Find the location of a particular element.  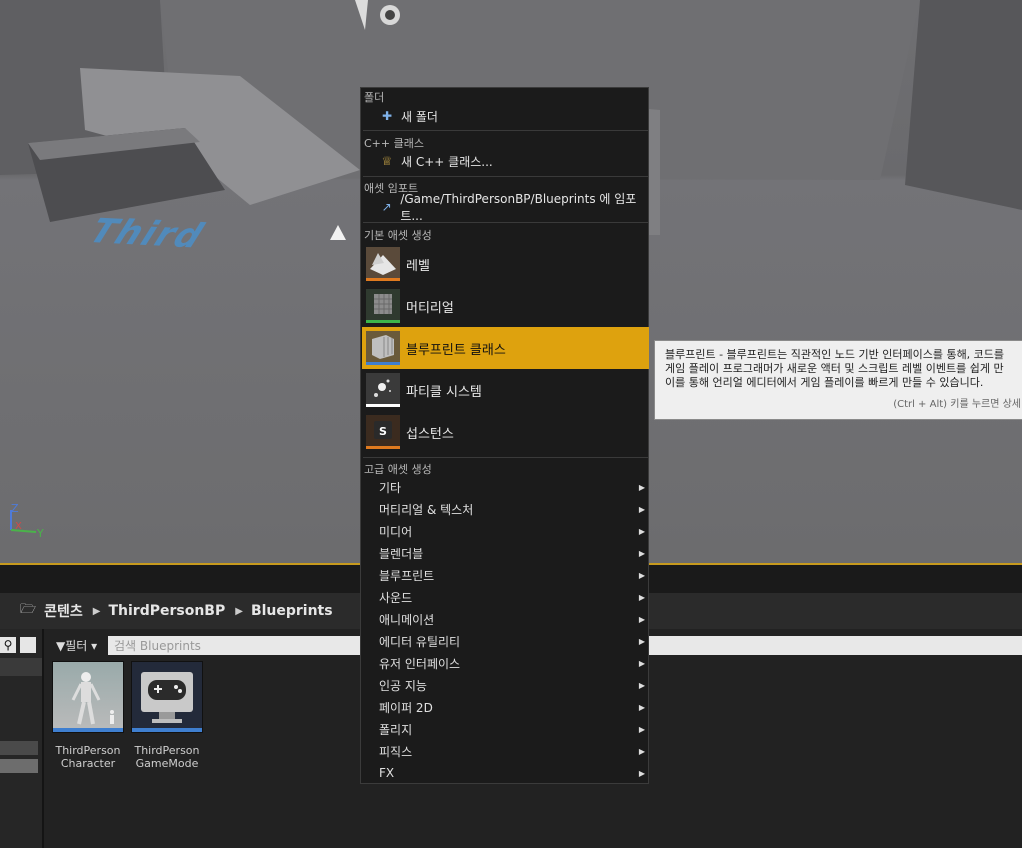

filter-bar: ▼필터 ▾ is located at coordinates (76, 645).